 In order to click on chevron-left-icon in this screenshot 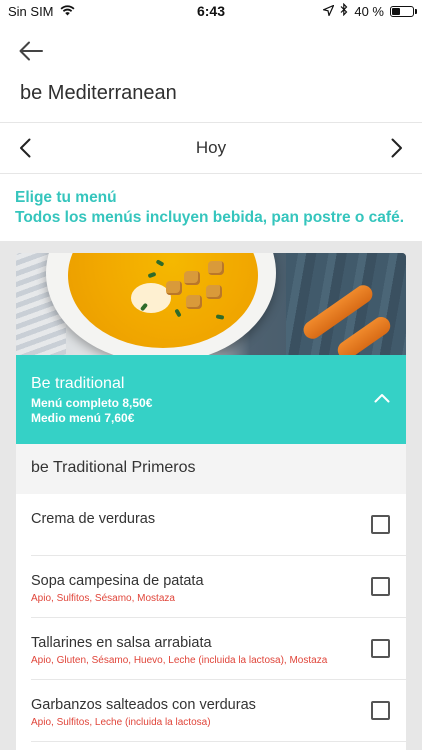, I will do `click(25, 148)`.